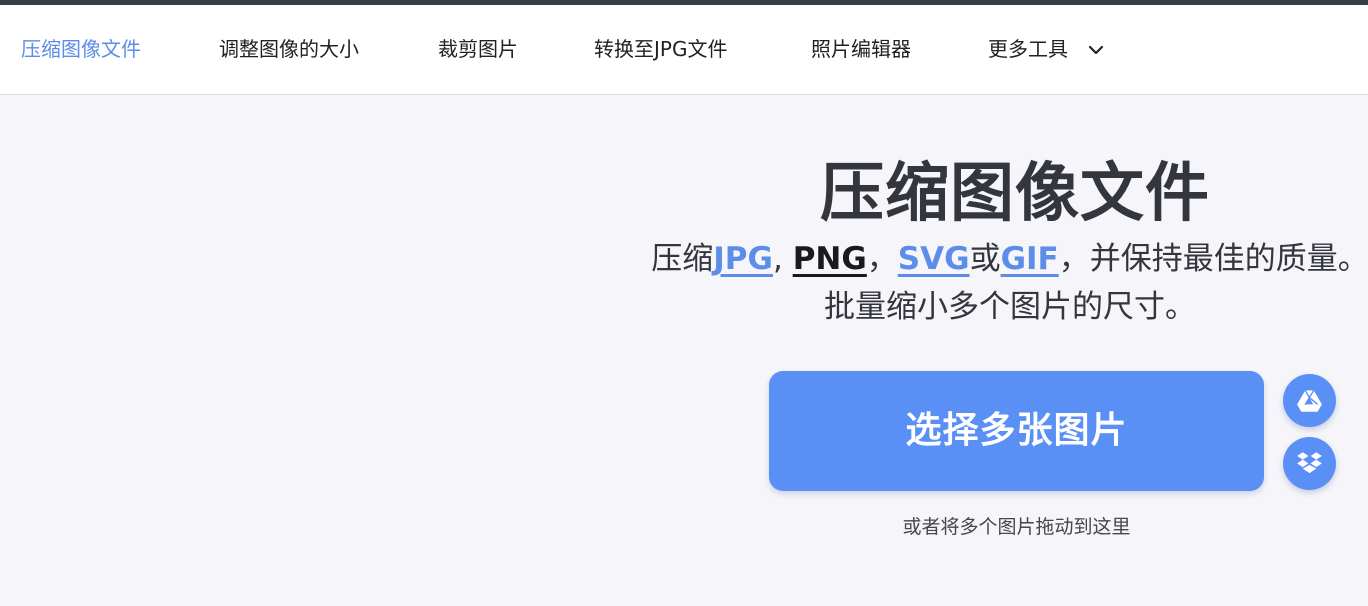 This screenshot has width=1368, height=606. What do you see at coordinates (289, 49) in the screenshot?
I see `nav-item-resize-image: 调整图像的大小` at bounding box center [289, 49].